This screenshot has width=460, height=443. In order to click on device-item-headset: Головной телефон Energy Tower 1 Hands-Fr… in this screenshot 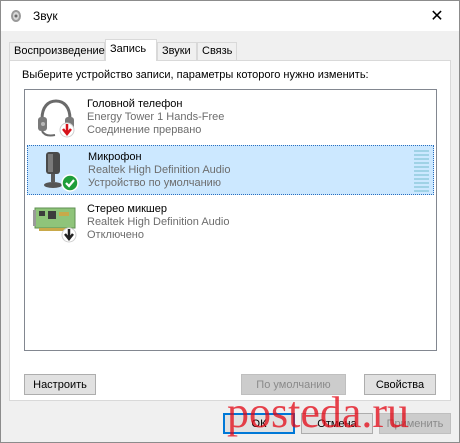, I will do `click(230, 118)`.